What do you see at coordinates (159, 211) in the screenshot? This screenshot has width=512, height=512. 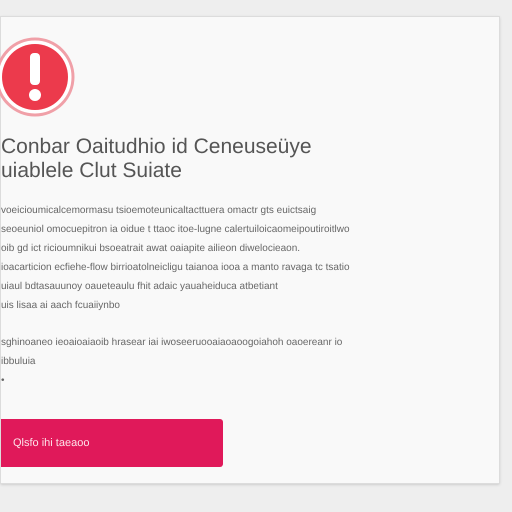 I see `body-text: voeicioumicalcemormasu tsioemoteunicaltacttuera omactr gts euictsaig` at bounding box center [159, 211].